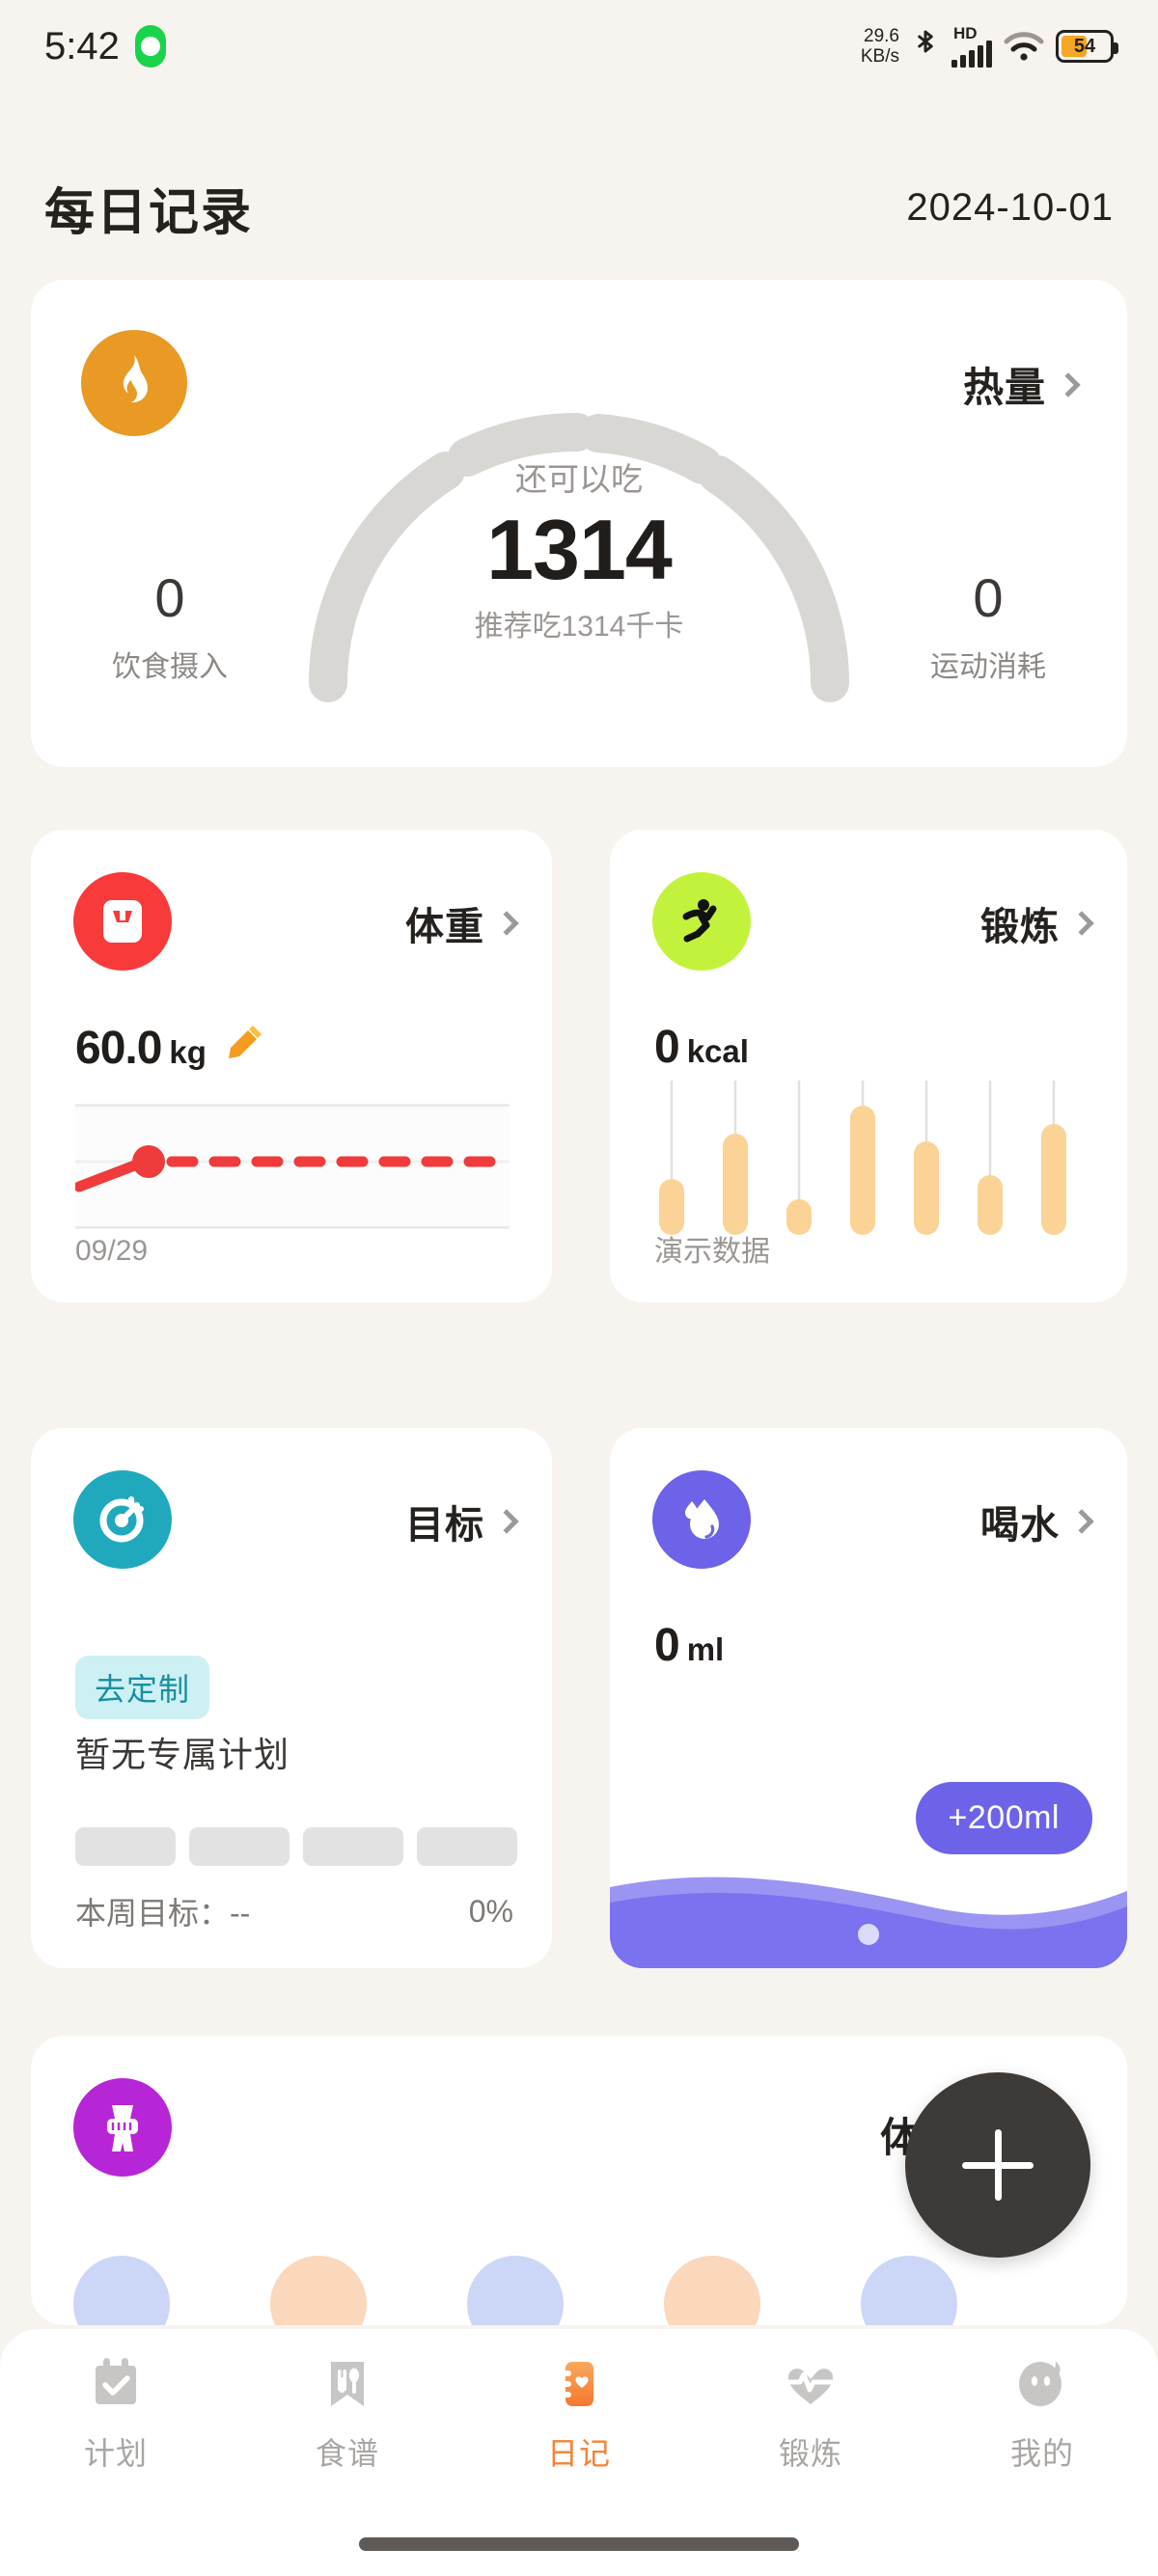 The width and height of the screenshot is (1158, 2576). I want to click on weight-value-row: 60.0 kg, so click(170, 1048).